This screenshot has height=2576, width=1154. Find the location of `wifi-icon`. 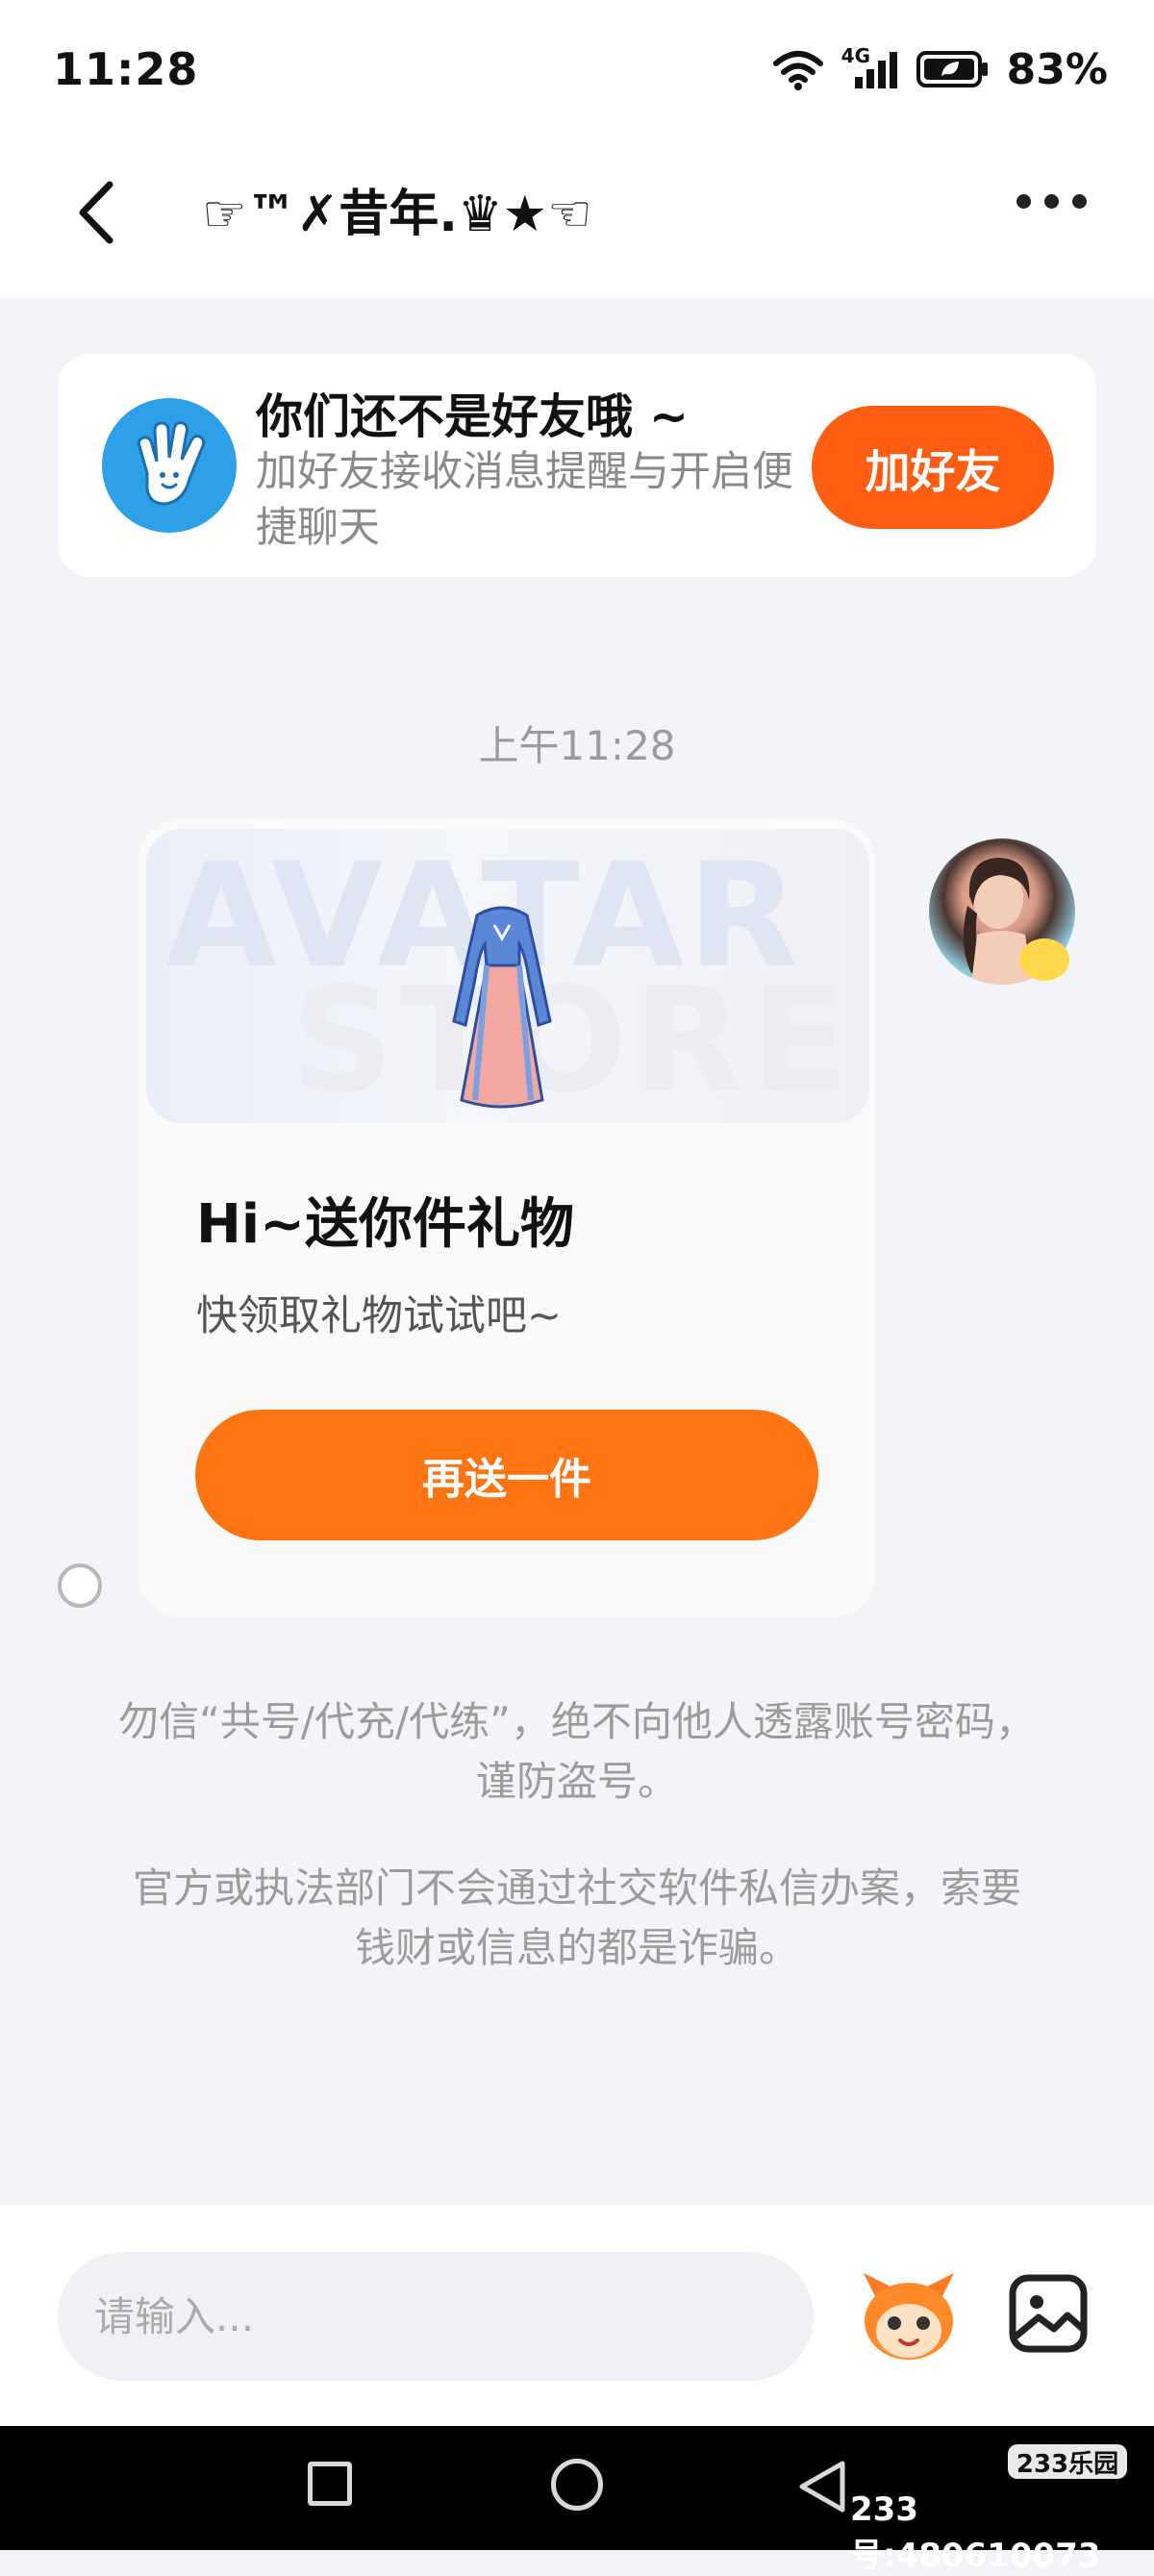

wifi-icon is located at coordinates (798, 70).